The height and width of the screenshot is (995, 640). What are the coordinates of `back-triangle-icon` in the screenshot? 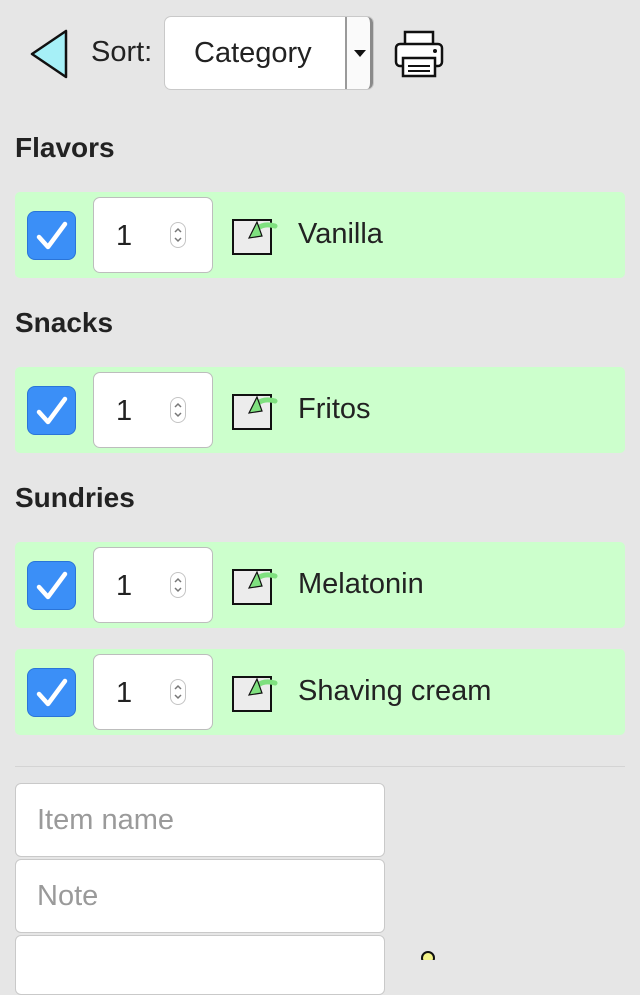 It's located at (49, 54).